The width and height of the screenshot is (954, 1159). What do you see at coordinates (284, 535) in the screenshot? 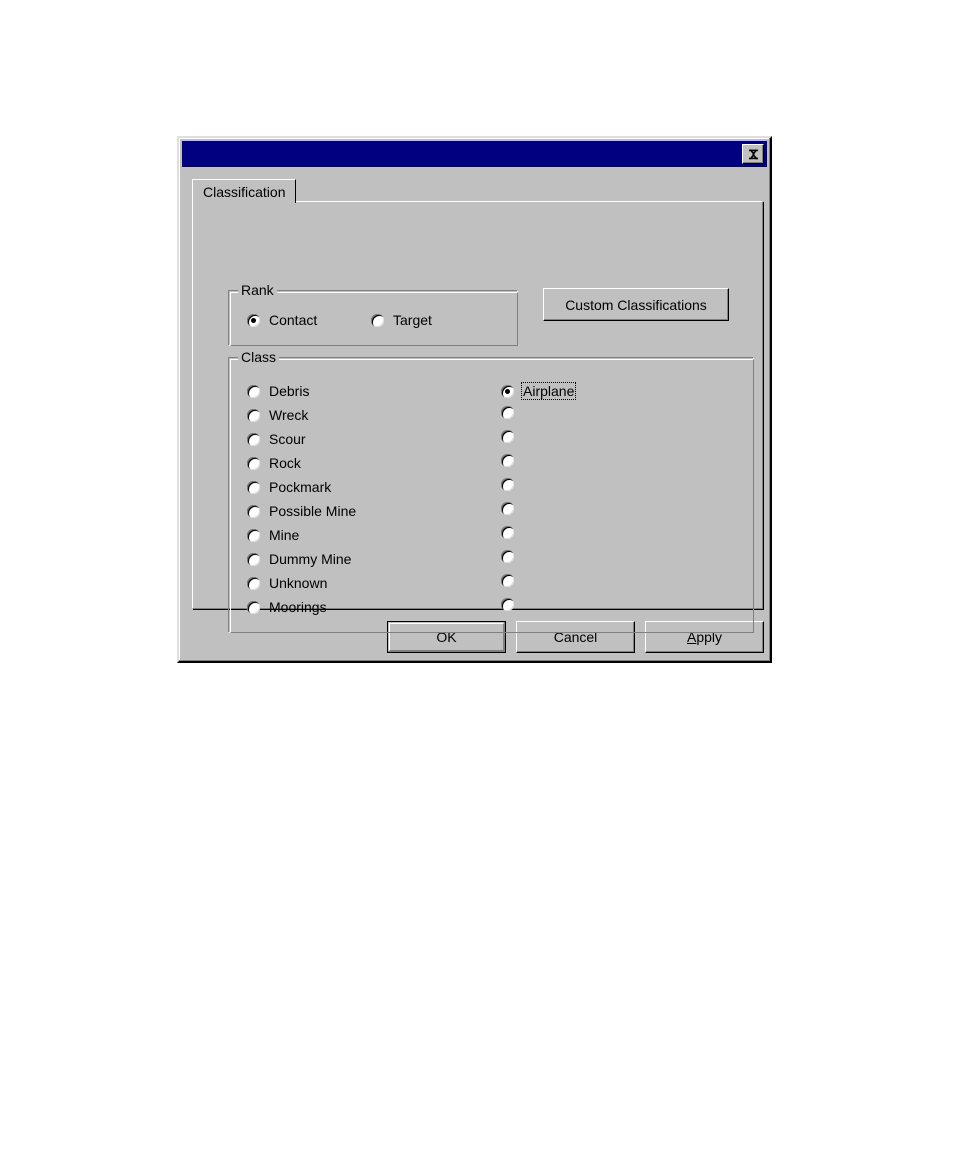
I see `radio-label: Mine` at bounding box center [284, 535].